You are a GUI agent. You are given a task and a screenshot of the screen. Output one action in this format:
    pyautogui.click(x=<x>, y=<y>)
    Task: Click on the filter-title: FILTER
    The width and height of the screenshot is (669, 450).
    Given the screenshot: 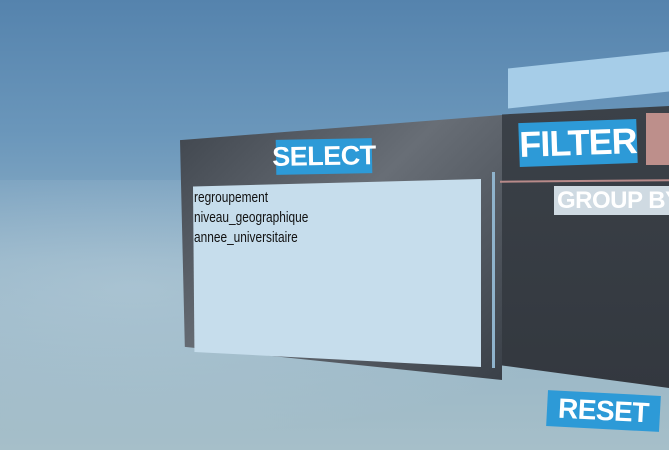 What is the action you would take?
    pyautogui.click(x=578, y=143)
    